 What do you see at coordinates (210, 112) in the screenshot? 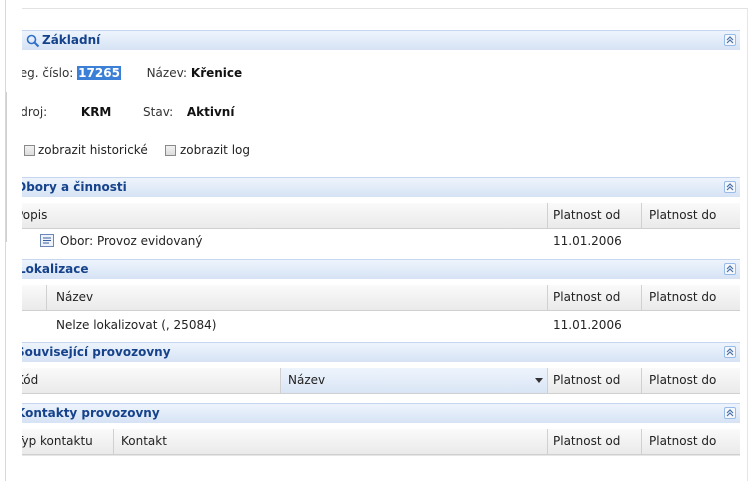
I see `state-value: Aktivní` at bounding box center [210, 112].